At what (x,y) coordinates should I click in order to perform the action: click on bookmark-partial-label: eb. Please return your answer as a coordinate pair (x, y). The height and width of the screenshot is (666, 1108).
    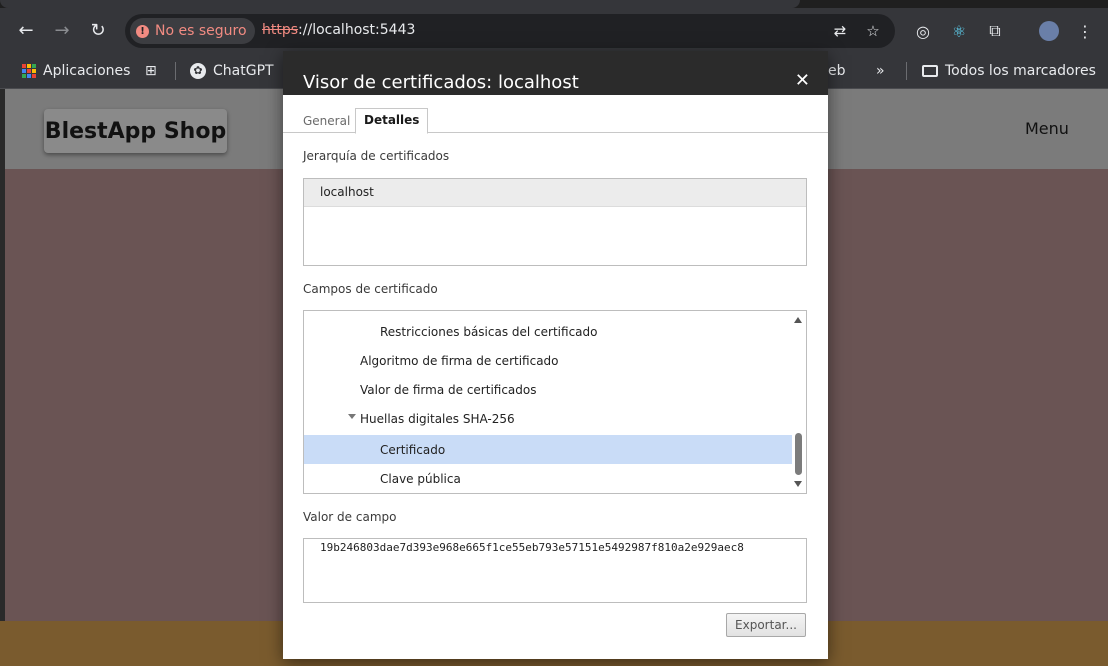
    Looking at the image, I should click on (837, 71).